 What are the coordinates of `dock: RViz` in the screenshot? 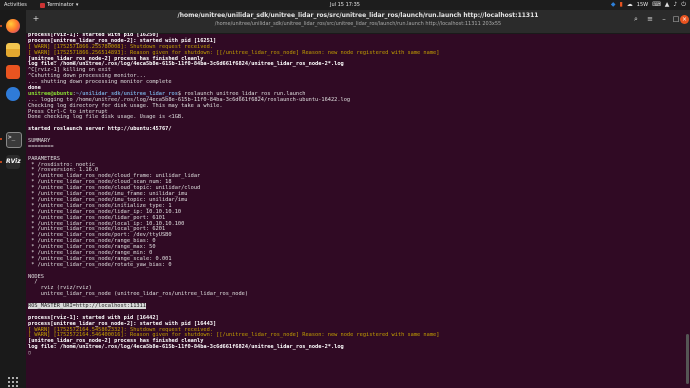 It's located at (13, 199).